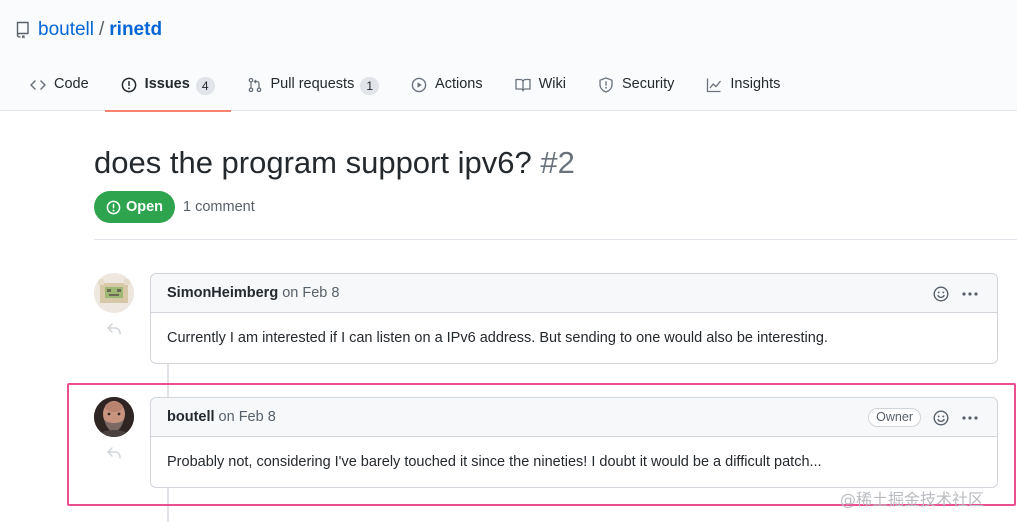 The height and width of the screenshot is (522, 1017). What do you see at coordinates (606, 85) in the screenshot?
I see `shield-icon` at bounding box center [606, 85].